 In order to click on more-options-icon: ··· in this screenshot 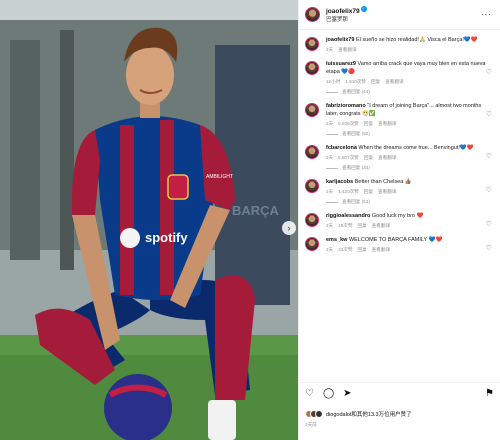, I will do `click(486, 14)`.